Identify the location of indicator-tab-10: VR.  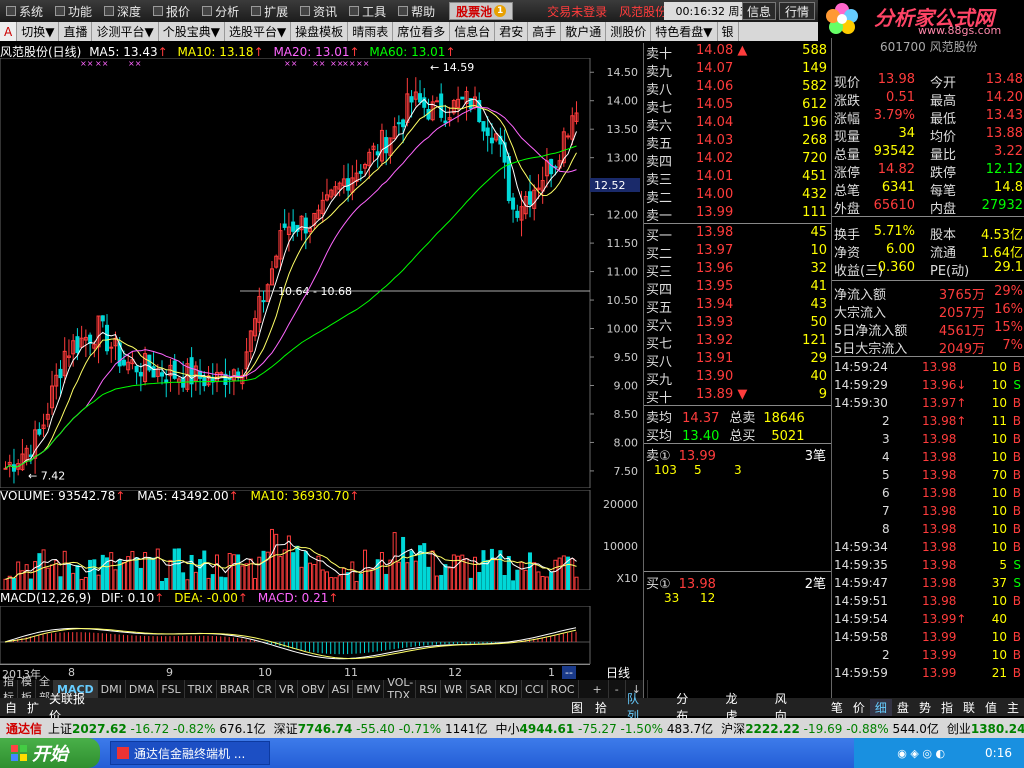
(287, 689).